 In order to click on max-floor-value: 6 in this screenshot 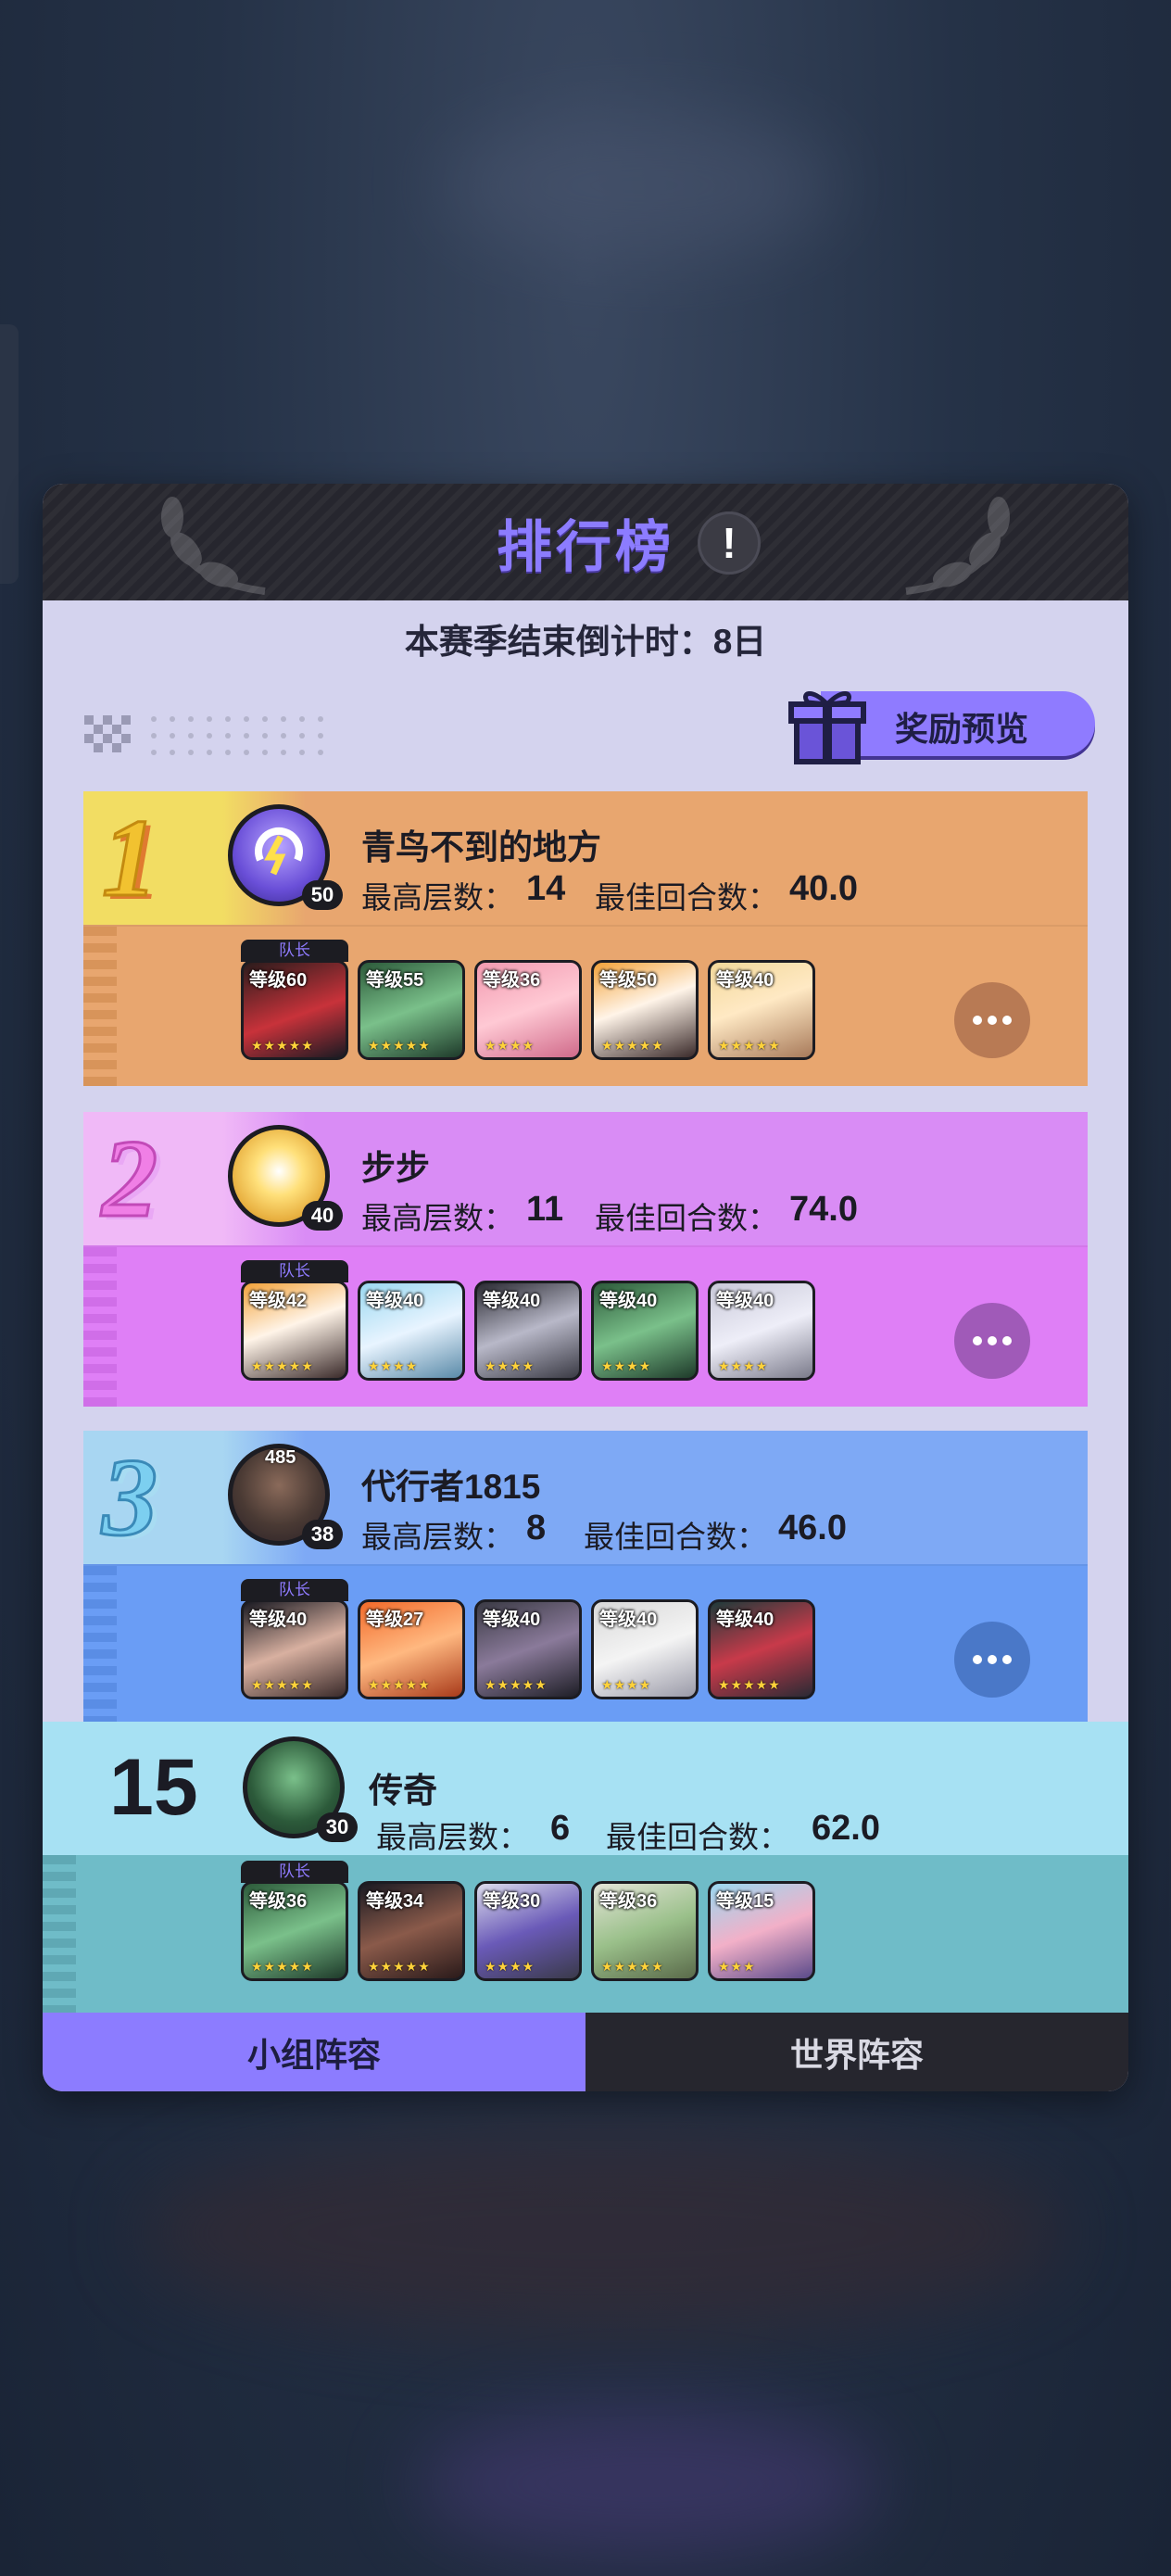, I will do `click(560, 1828)`.